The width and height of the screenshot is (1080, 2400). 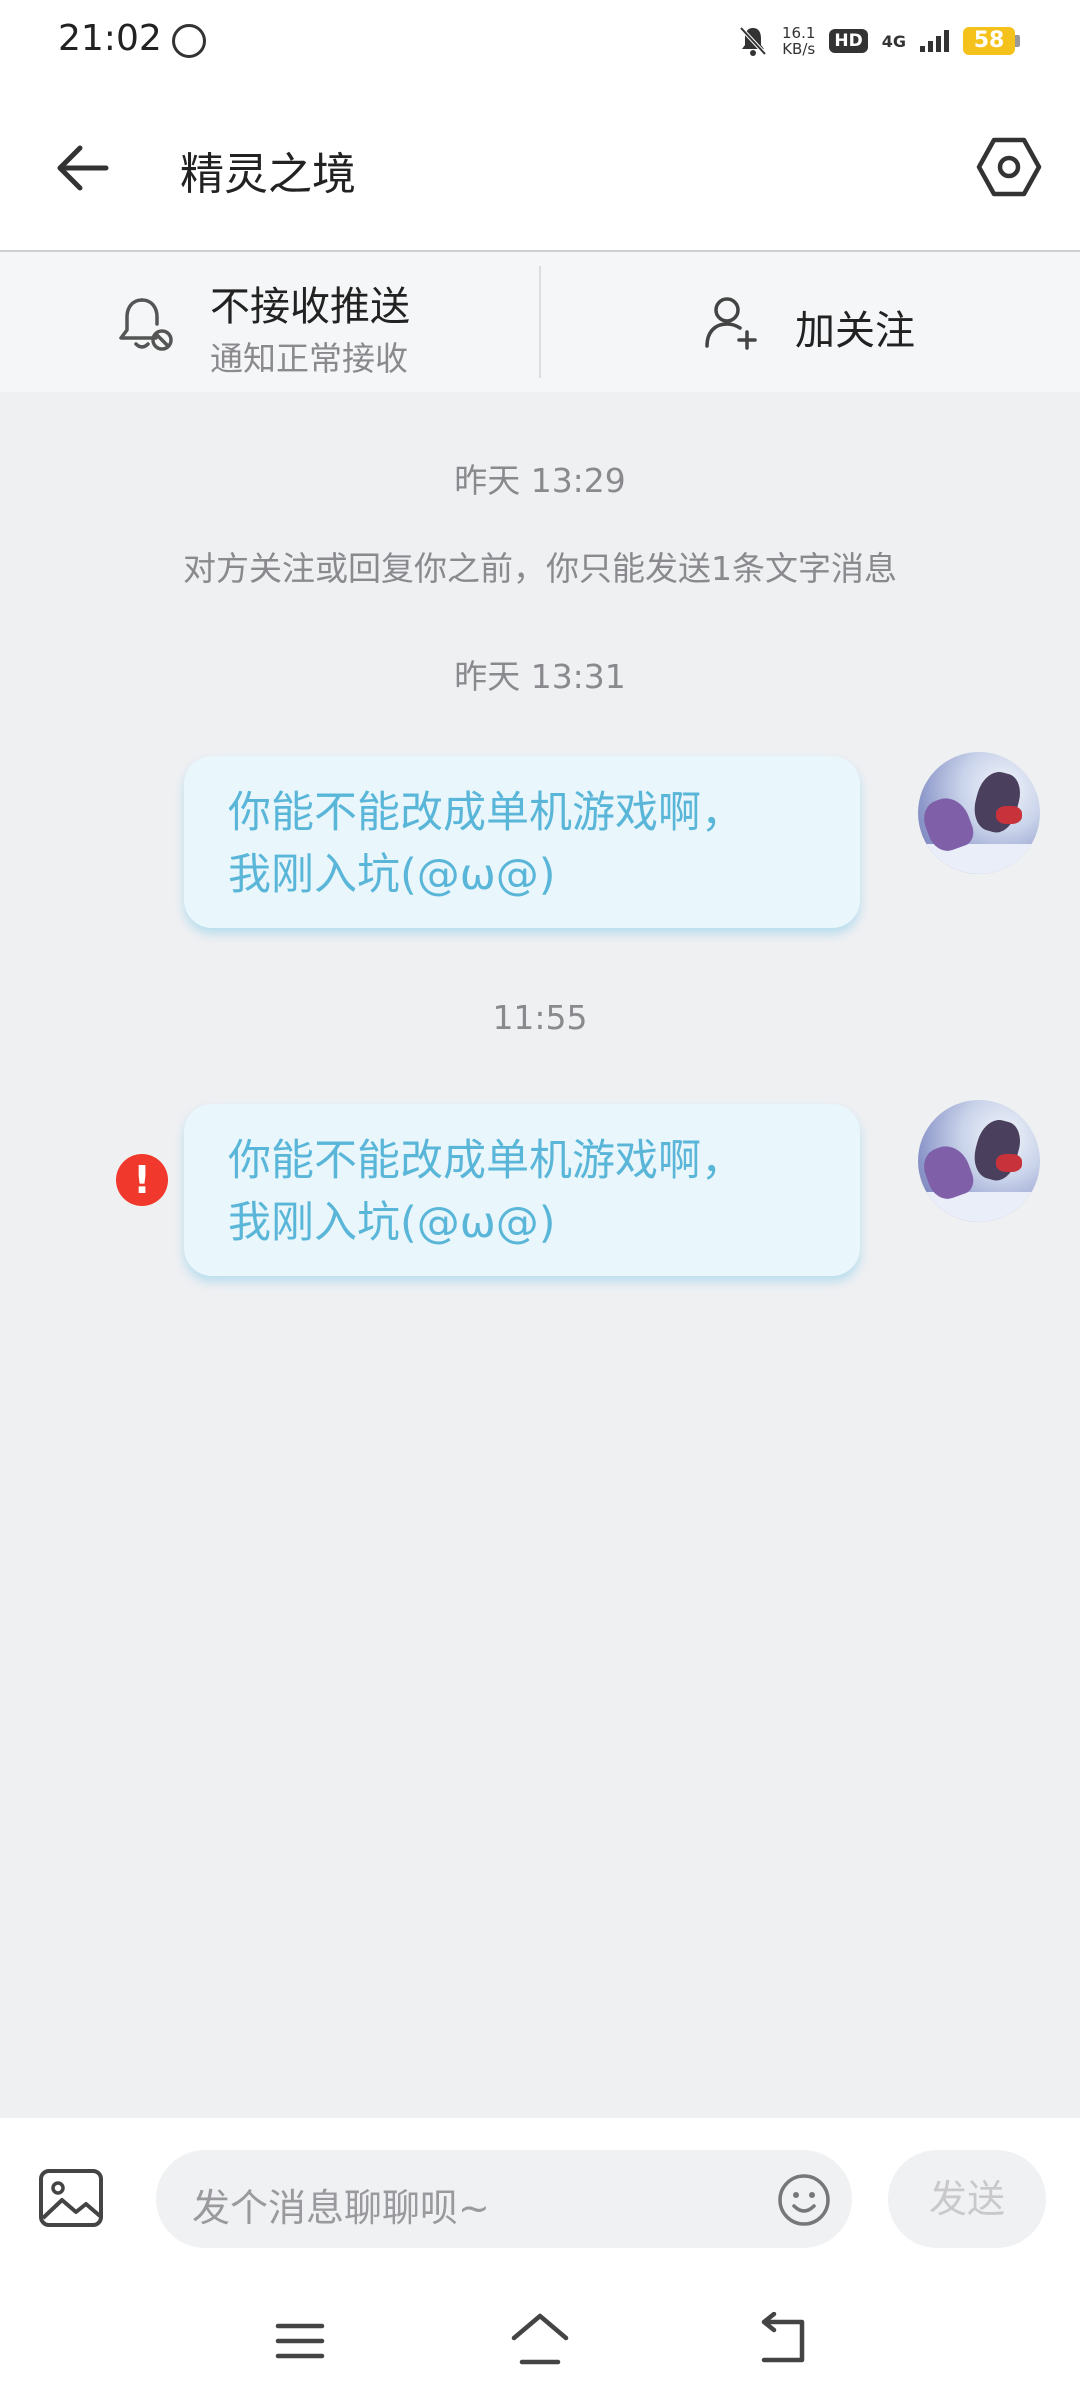 What do you see at coordinates (540, 41) in the screenshot?
I see `status-bar: 21:02 16.1 KB/s HD 4G 58` at bounding box center [540, 41].